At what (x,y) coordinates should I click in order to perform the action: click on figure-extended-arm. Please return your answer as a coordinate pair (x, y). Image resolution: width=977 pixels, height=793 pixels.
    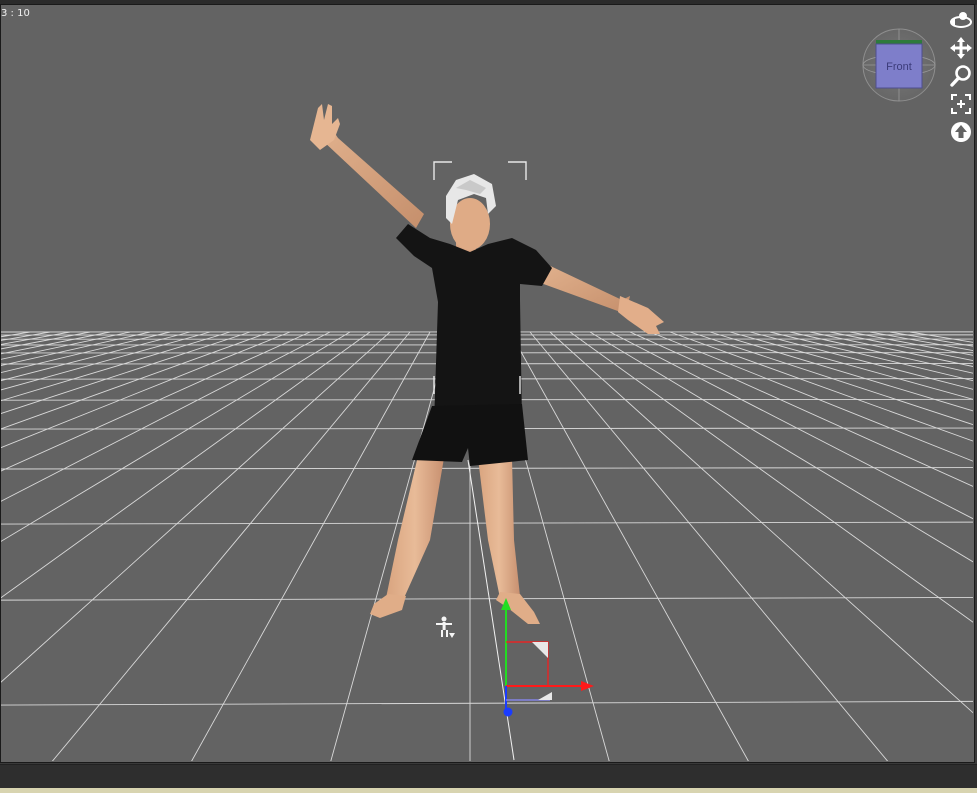
    Looking at the image, I should click on (584, 288).